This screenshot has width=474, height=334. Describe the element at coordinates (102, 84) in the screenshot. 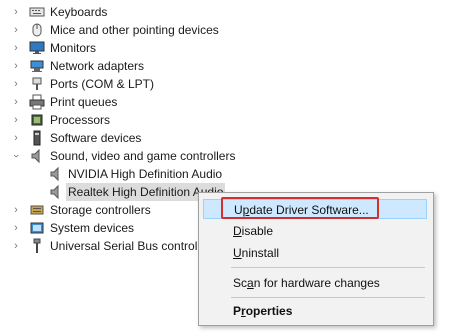

I see `tree-item-label: Ports (COM & LPT)` at that location.